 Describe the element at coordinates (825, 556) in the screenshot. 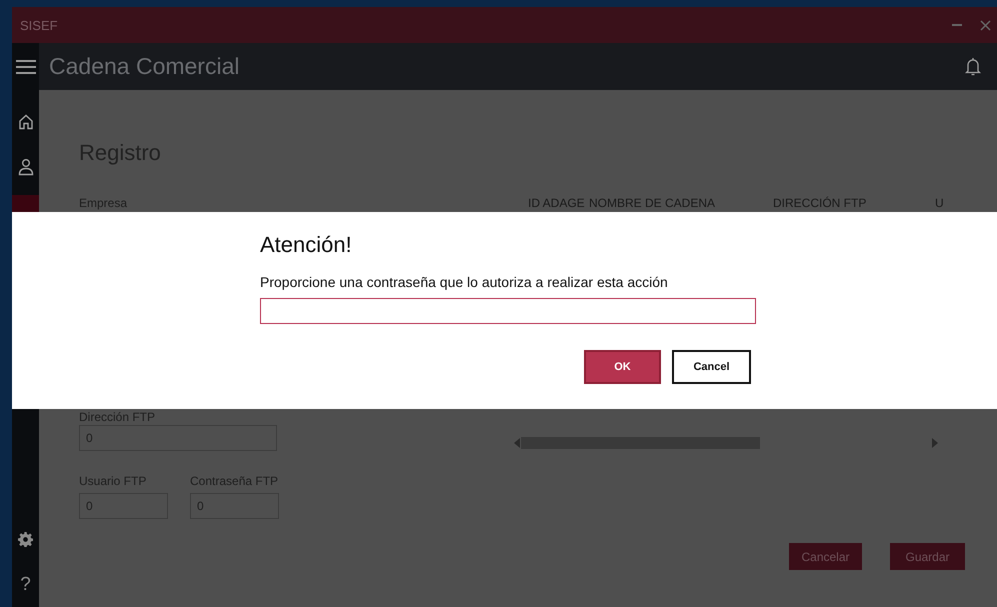

I see `cancel-button: Cancelar` at that location.